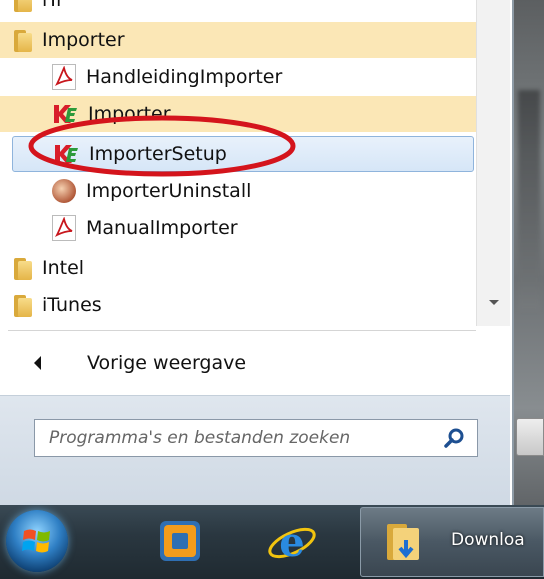 This screenshot has height=579, width=544. I want to click on folder-label: iTr, so click(53, 5).